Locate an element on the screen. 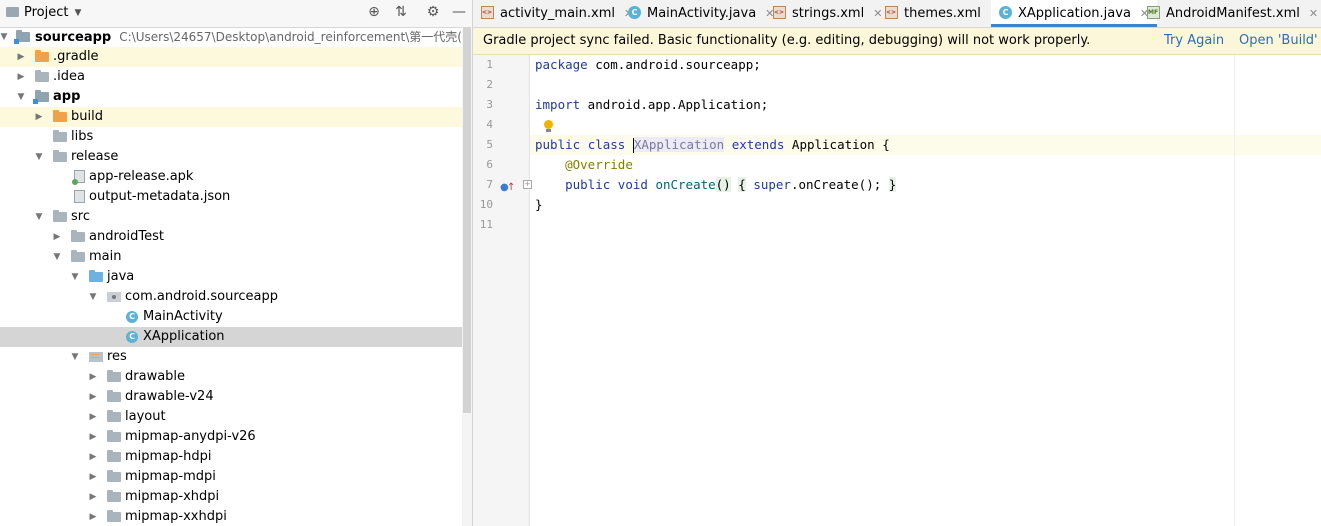 This screenshot has width=1321, height=526. tree-label: res is located at coordinates (117, 356).